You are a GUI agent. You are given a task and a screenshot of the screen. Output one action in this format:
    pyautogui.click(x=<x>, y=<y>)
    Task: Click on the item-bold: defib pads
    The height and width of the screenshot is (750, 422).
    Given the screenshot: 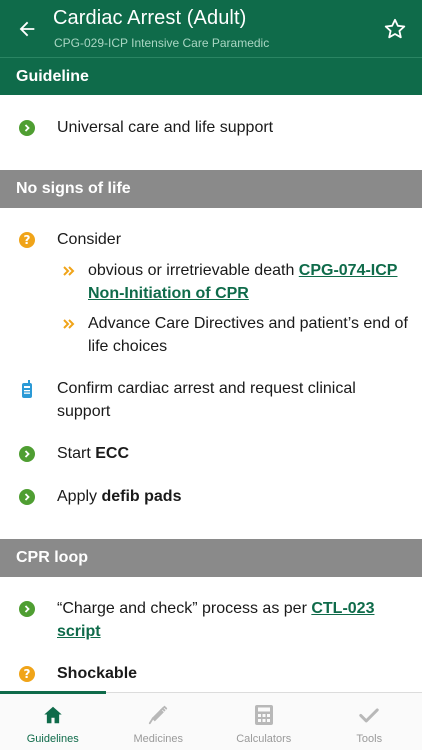 What is the action you would take?
    pyautogui.click(x=141, y=496)
    